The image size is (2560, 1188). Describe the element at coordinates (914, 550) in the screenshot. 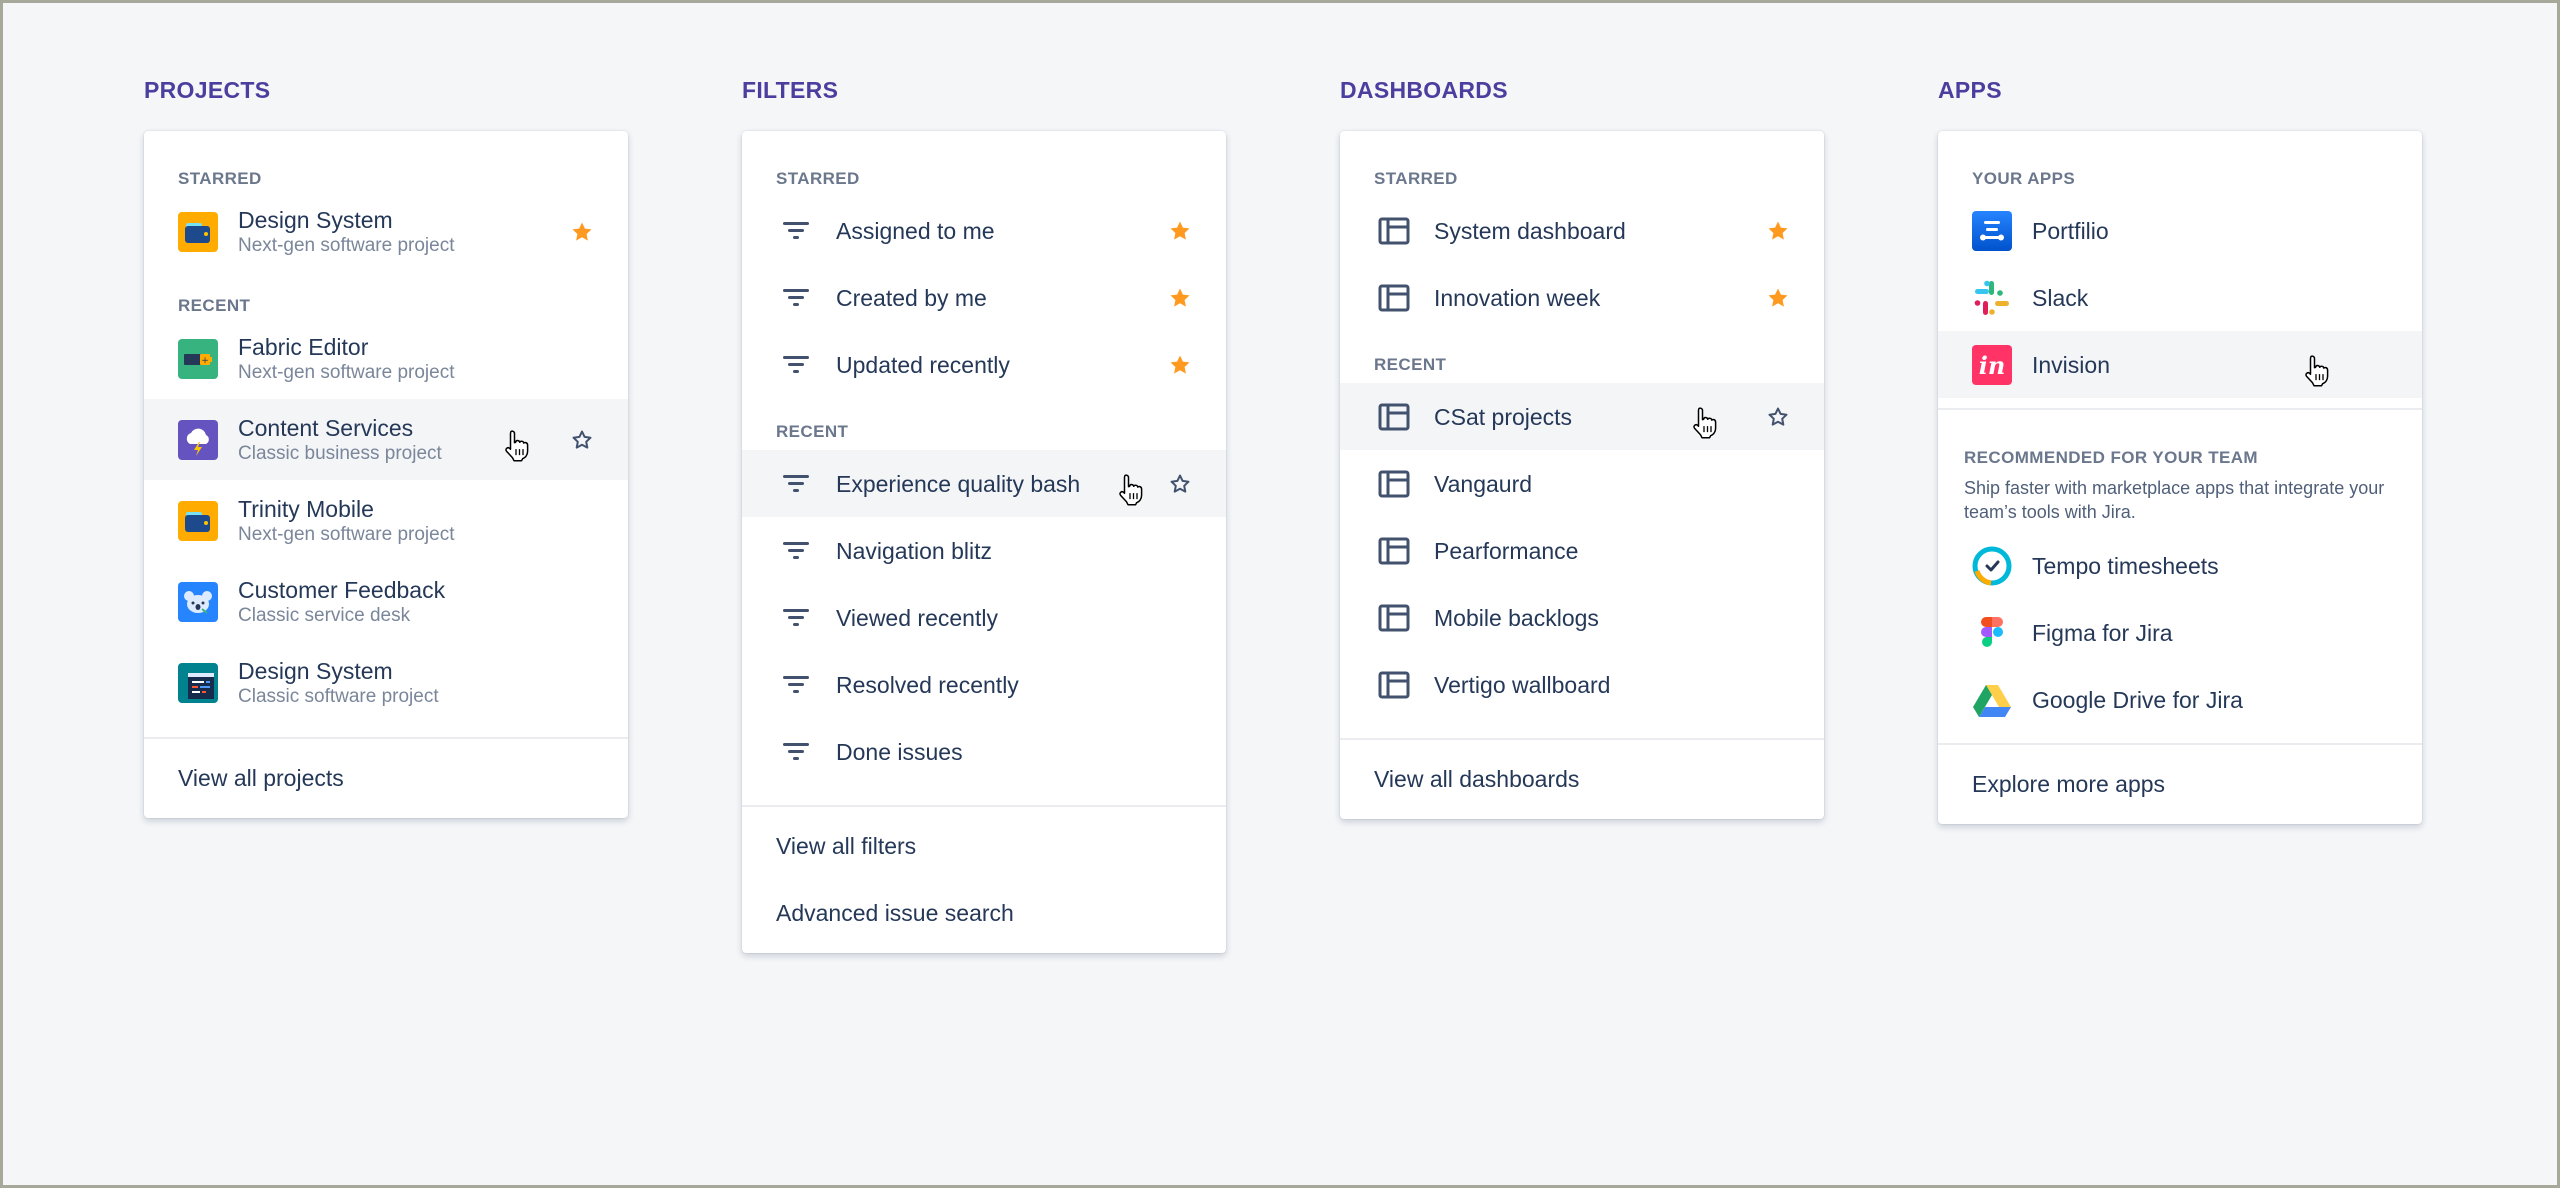

I see `filter-name: Navigation blitz` at that location.